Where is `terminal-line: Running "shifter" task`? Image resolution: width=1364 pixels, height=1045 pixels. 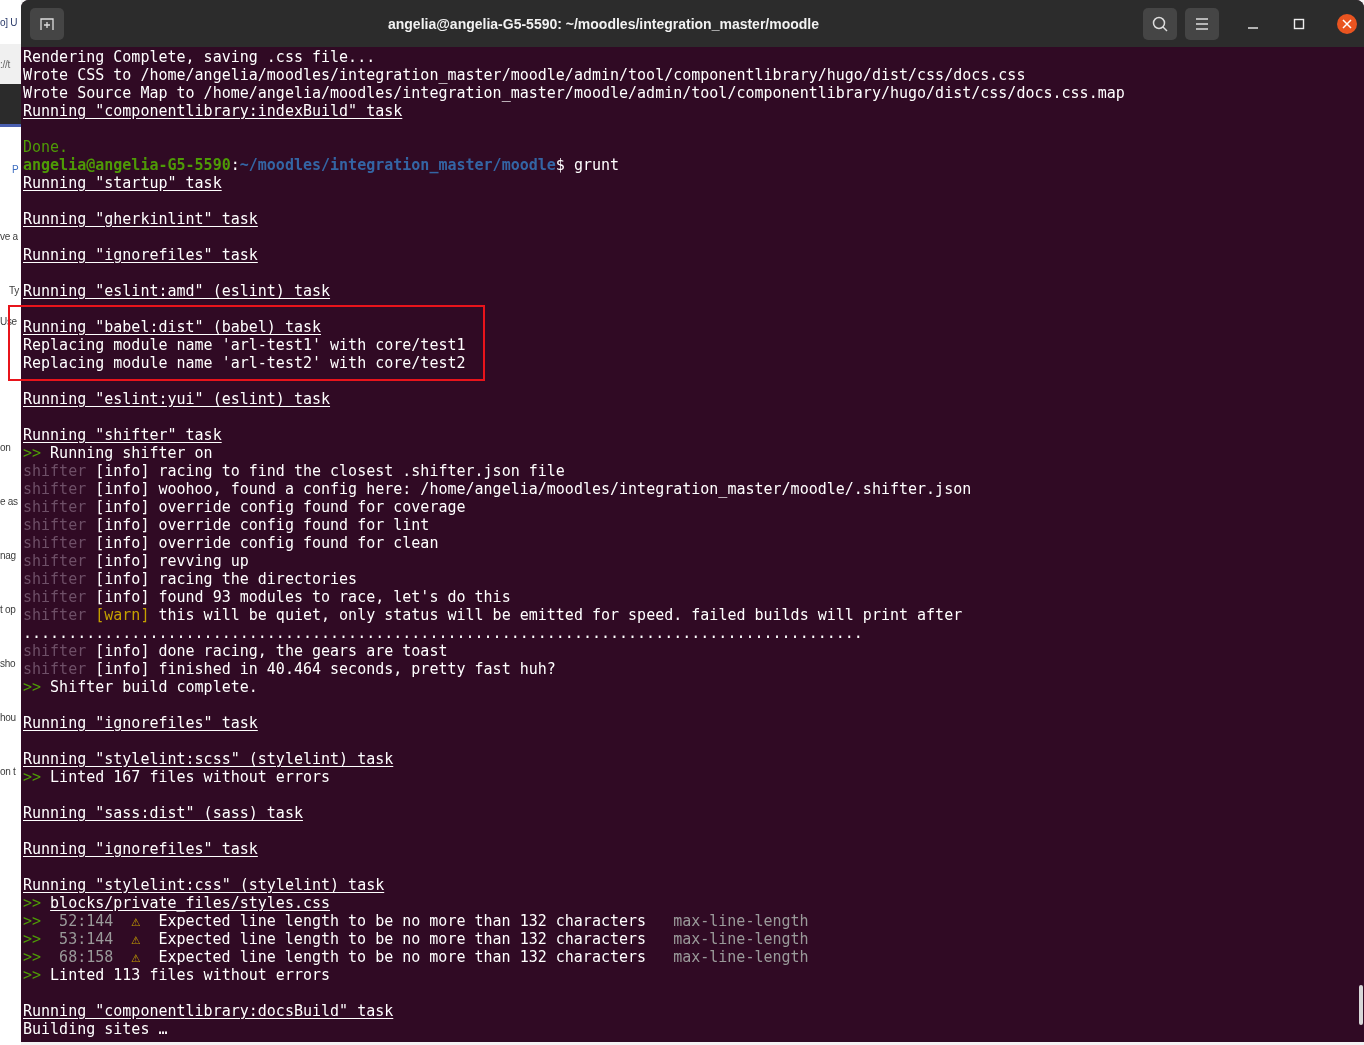
terminal-line: Running "shifter" task is located at coordinates (122, 435).